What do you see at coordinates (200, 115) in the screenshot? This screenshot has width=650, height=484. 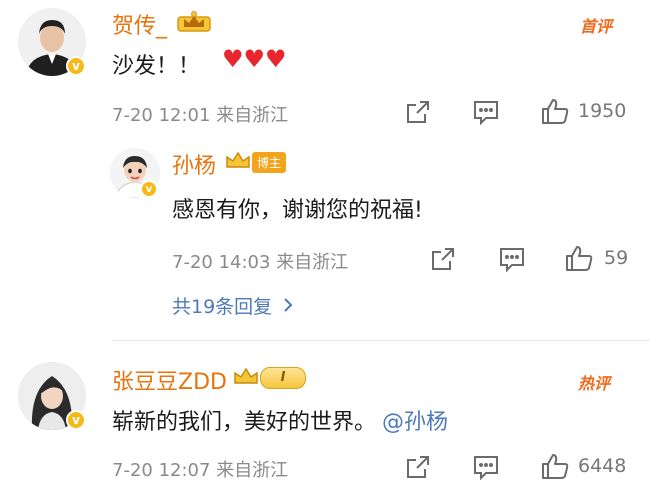 I see `comment-meta: 7-20 12:01 来自浙江` at bounding box center [200, 115].